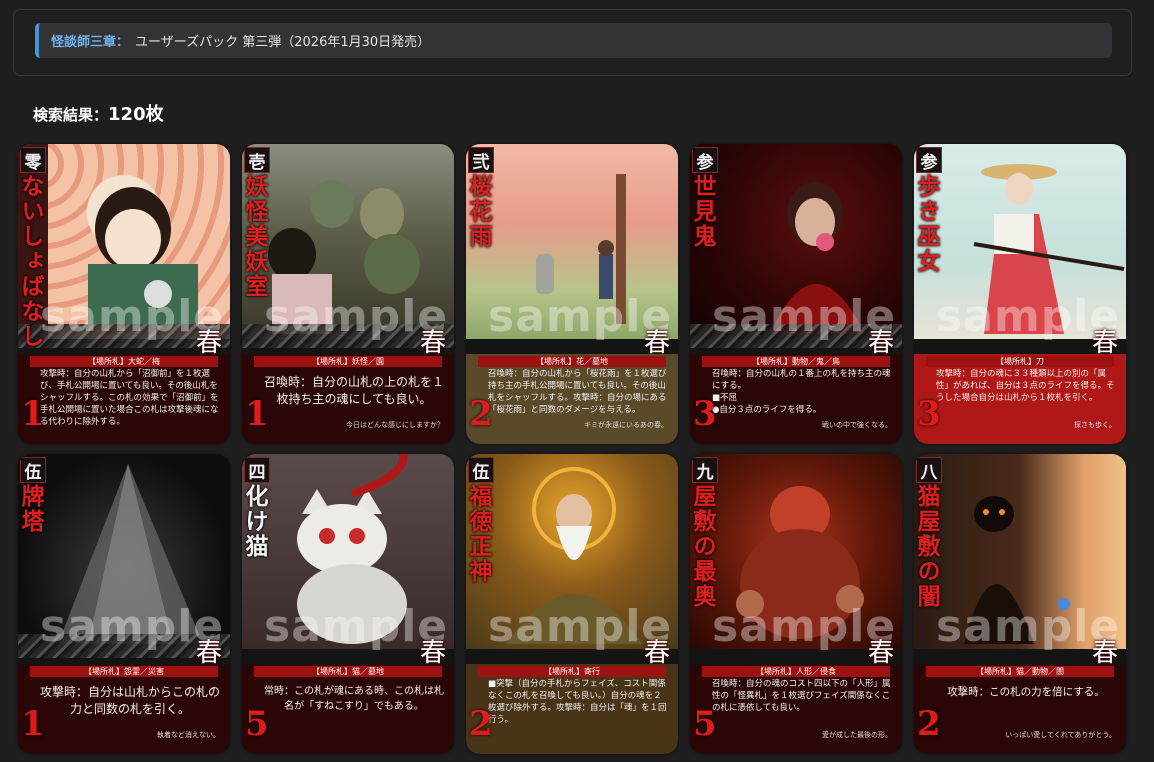 This screenshot has height=762, width=1154. Describe the element at coordinates (1020, 709) in the screenshot. I see `card-text-box` at that location.